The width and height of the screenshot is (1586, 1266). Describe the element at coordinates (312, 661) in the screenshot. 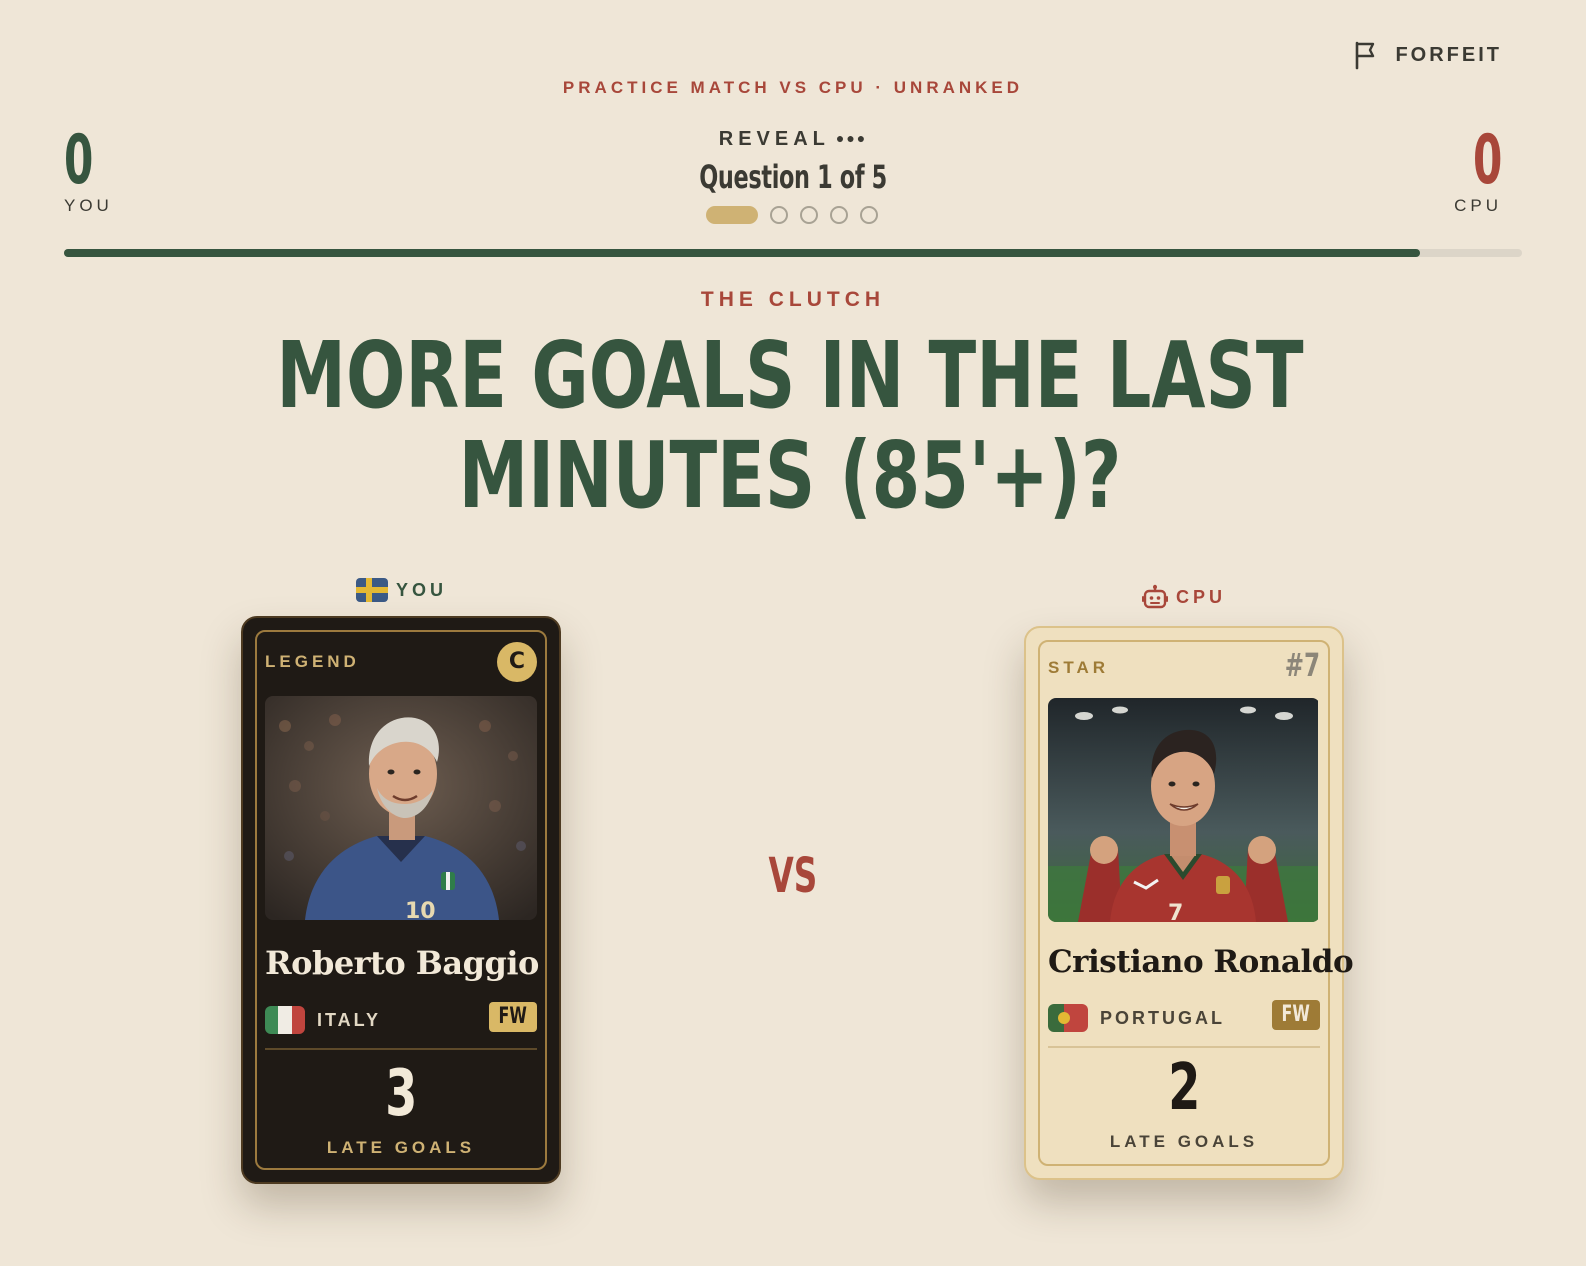

I see `card-tier: LEGEND` at that location.